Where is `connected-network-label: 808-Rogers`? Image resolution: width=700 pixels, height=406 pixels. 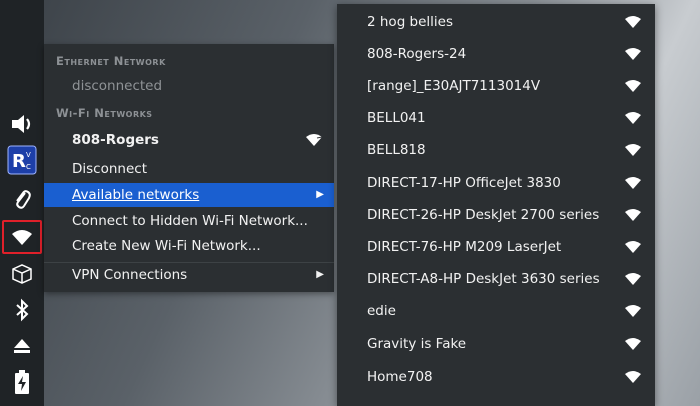 connected-network-label: 808-Rogers is located at coordinates (115, 140).